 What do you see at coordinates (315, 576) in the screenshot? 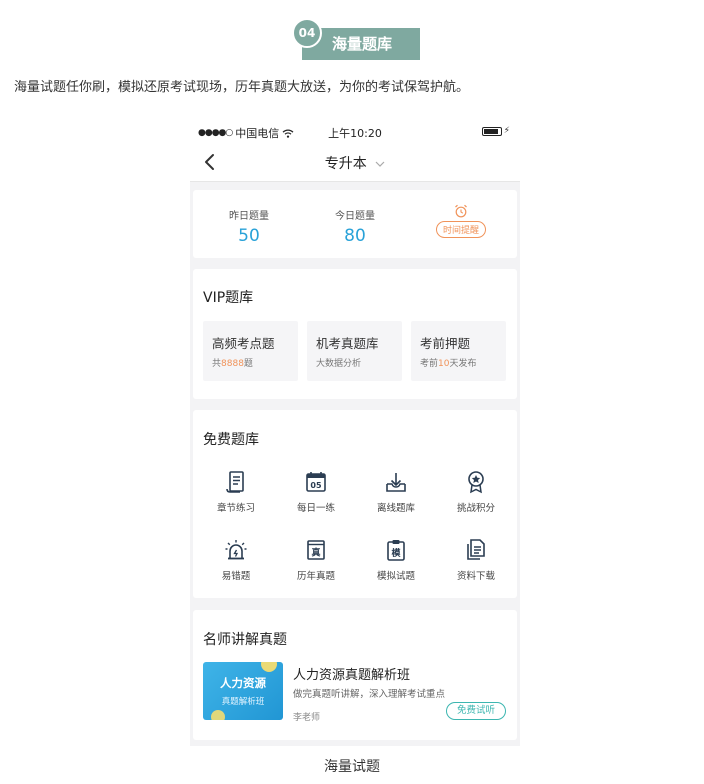
I see `grid-label: 历年真题` at bounding box center [315, 576].